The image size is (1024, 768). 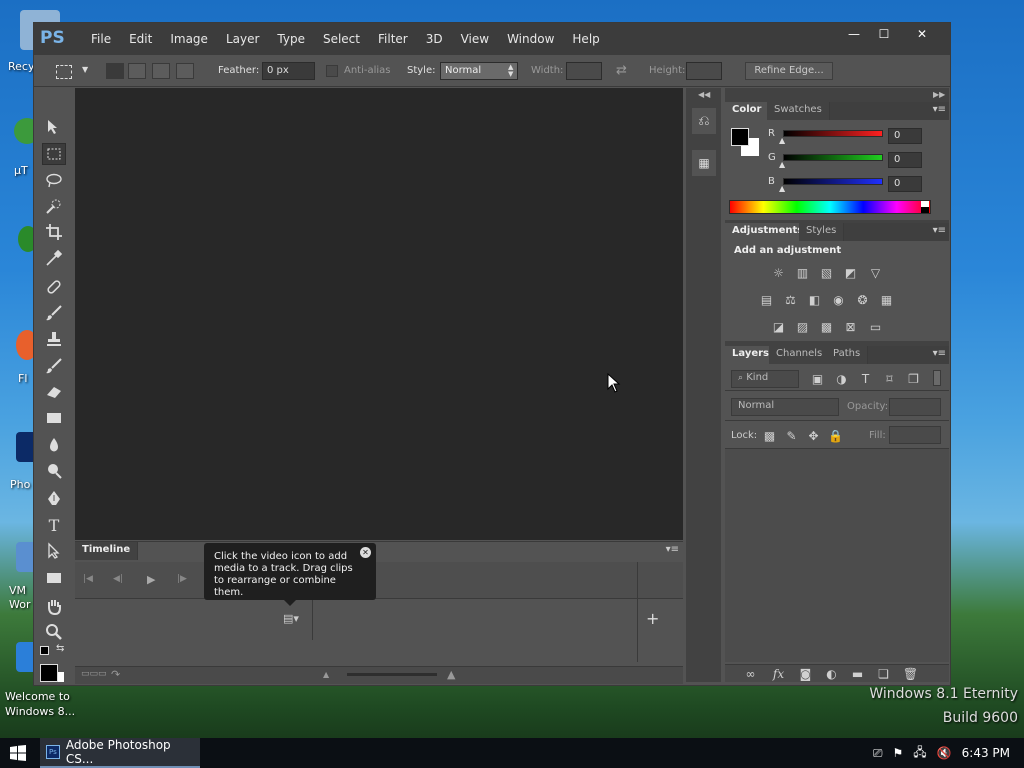 I want to click on render-video-icon: ↷, so click(x=115, y=674).